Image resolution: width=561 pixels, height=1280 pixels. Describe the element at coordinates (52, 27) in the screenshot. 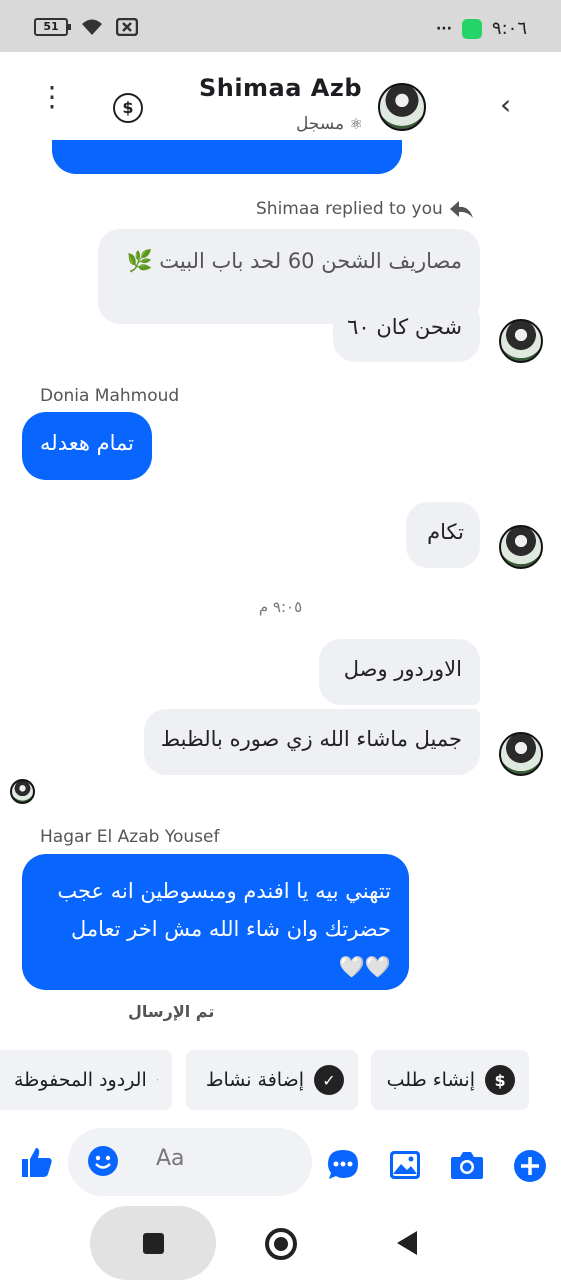

I see `battery-icon: 51` at that location.